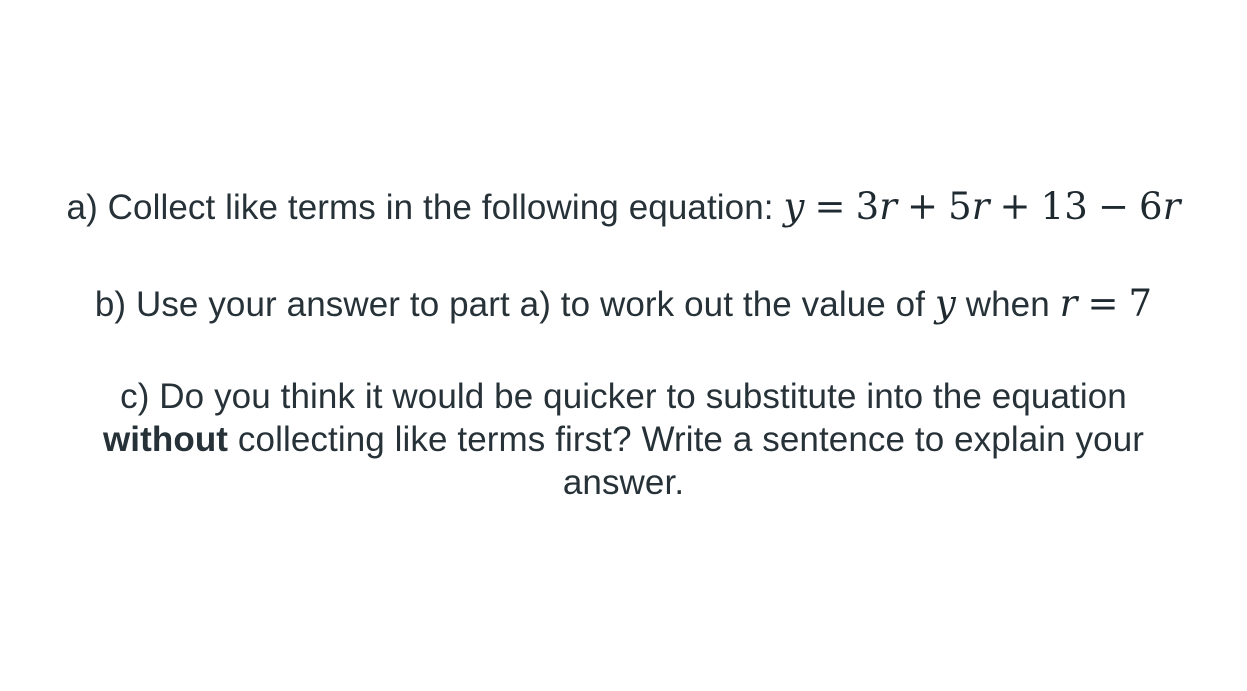 The width and height of the screenshot is (1247, 691). What do you see at coordinates (1064, 206) in the screenshot?
I see `eq-t3: 13` at bounding box center [1064, 206].